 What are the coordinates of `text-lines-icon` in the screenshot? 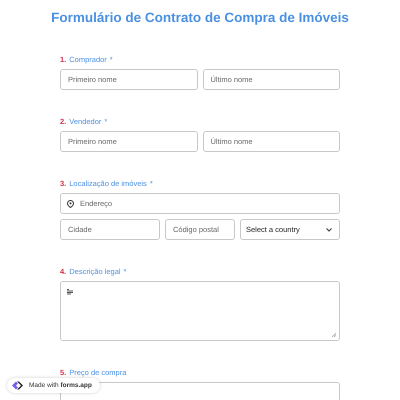 It's located at (70, 292).